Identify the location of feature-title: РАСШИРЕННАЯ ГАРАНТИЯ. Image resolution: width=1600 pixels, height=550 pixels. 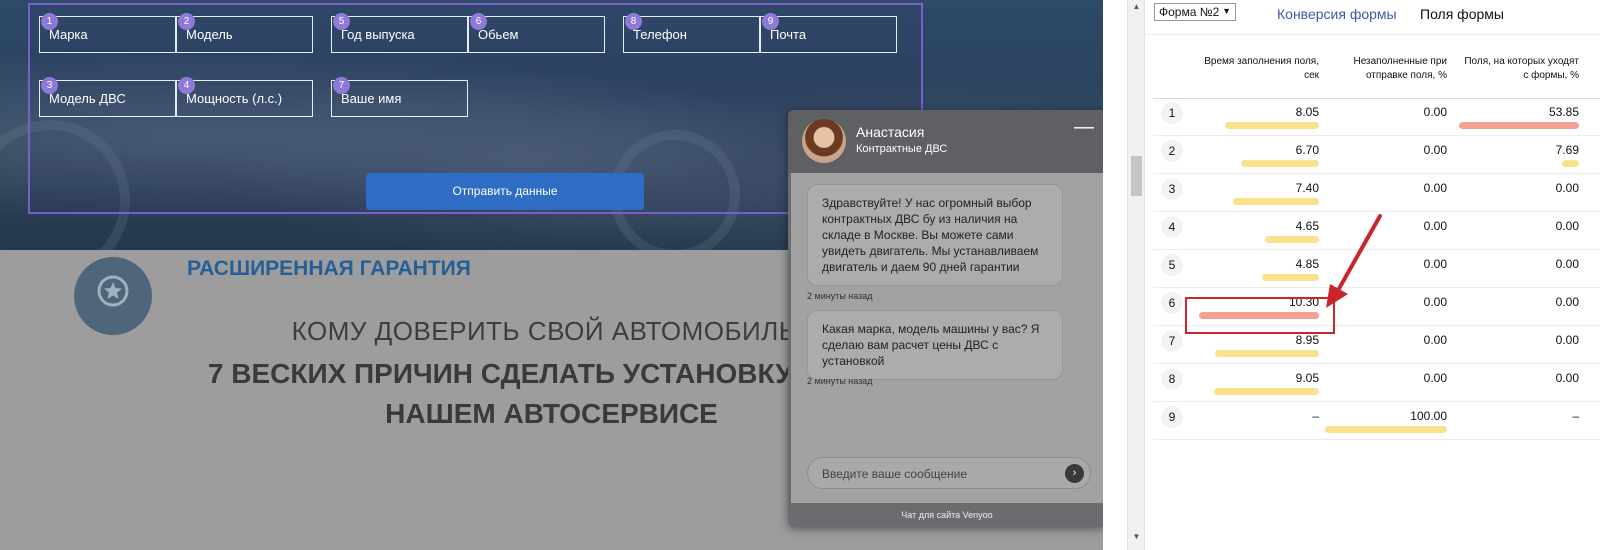
(329, 268).